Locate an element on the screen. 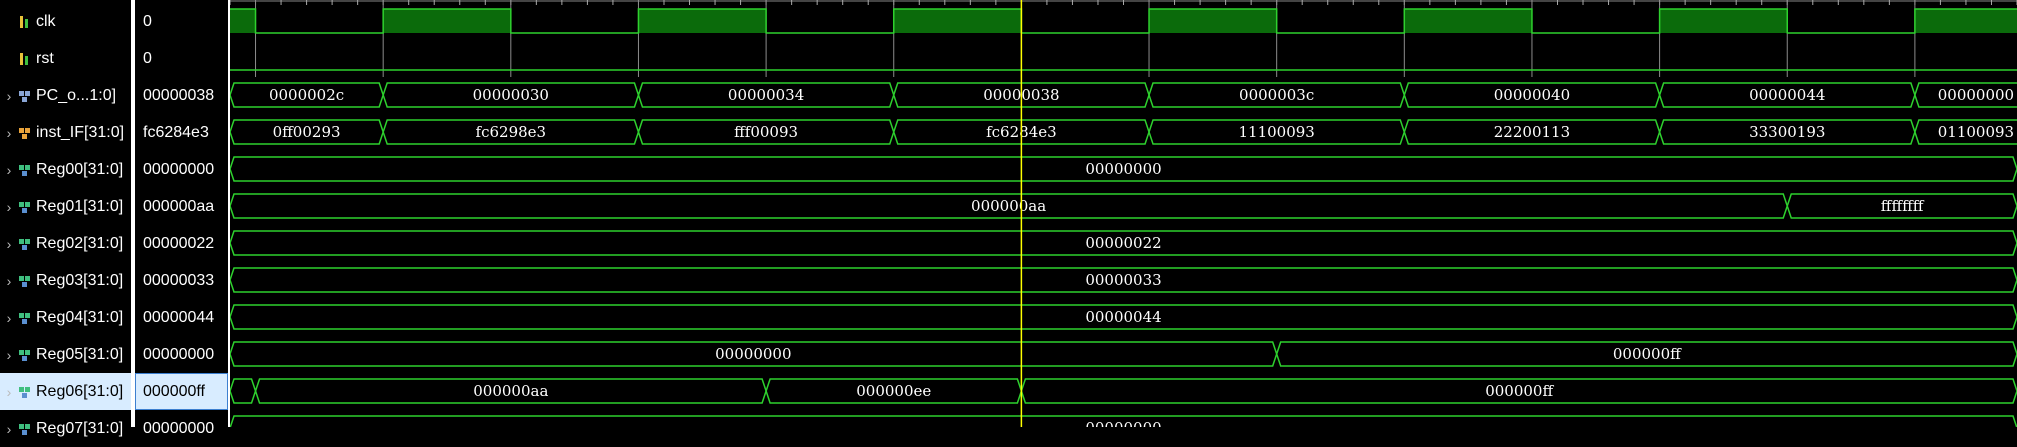 This screenshot has height=447, width=2017. bus-value-label: 00000040 is located at coordinates (1532, 95).